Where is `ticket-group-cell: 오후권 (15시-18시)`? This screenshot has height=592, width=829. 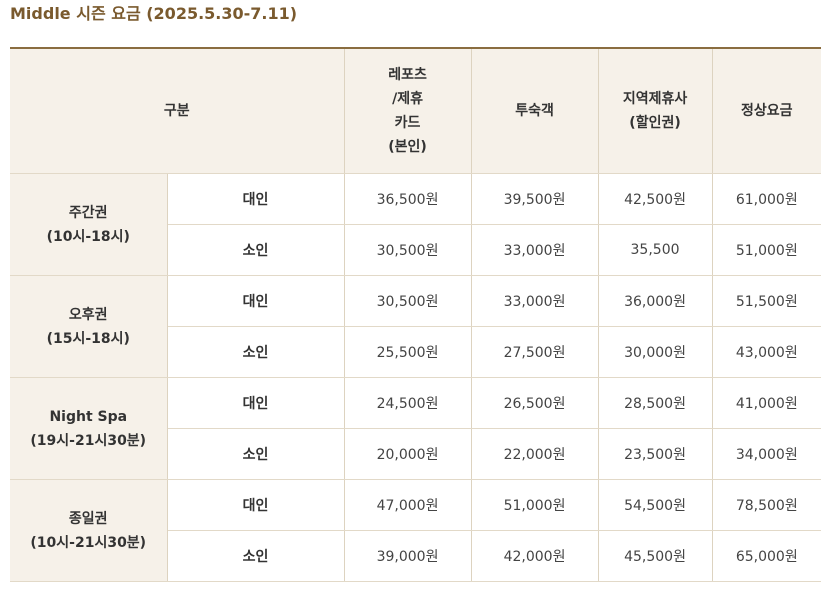 ticket-group-cell: 오후권 (15시-18시) is located at coordinates (89, 326).